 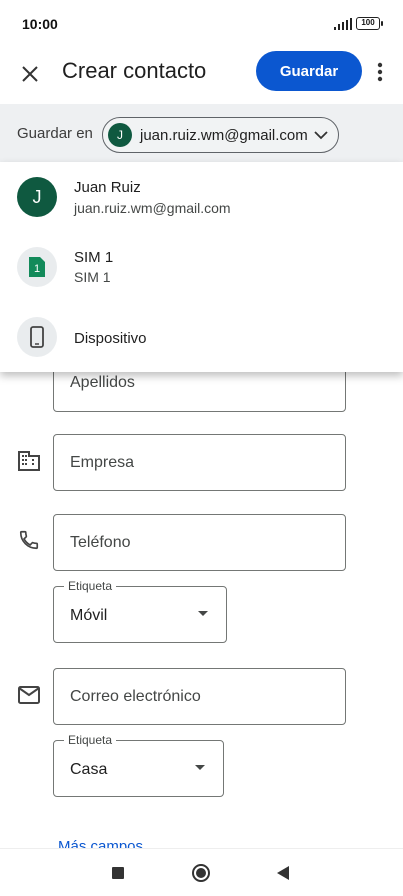 I want to click on save-in-label: Guardar en, so click(x=55, y=133).